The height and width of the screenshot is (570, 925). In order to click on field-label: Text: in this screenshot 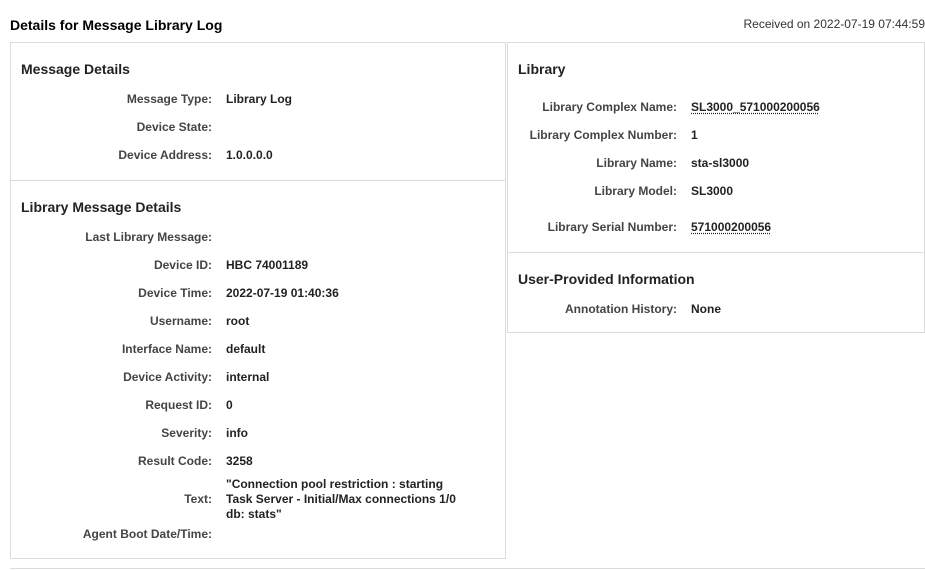, I will do `click(198, 499)`.